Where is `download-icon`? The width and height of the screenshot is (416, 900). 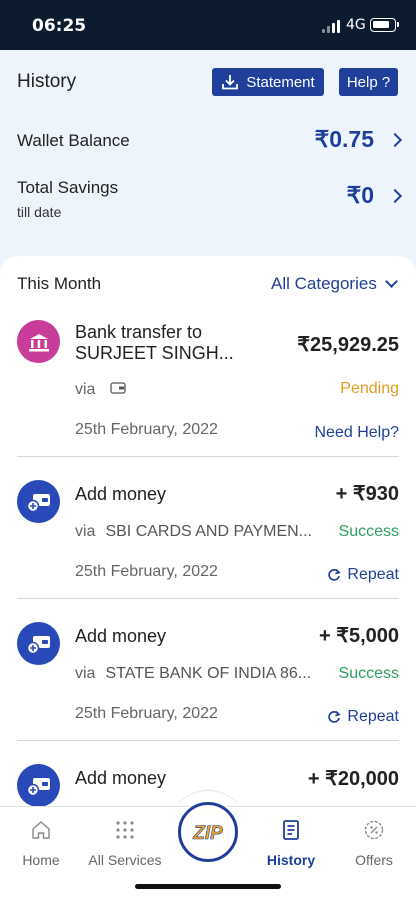
download-icon is located at coordinates (230, 82).